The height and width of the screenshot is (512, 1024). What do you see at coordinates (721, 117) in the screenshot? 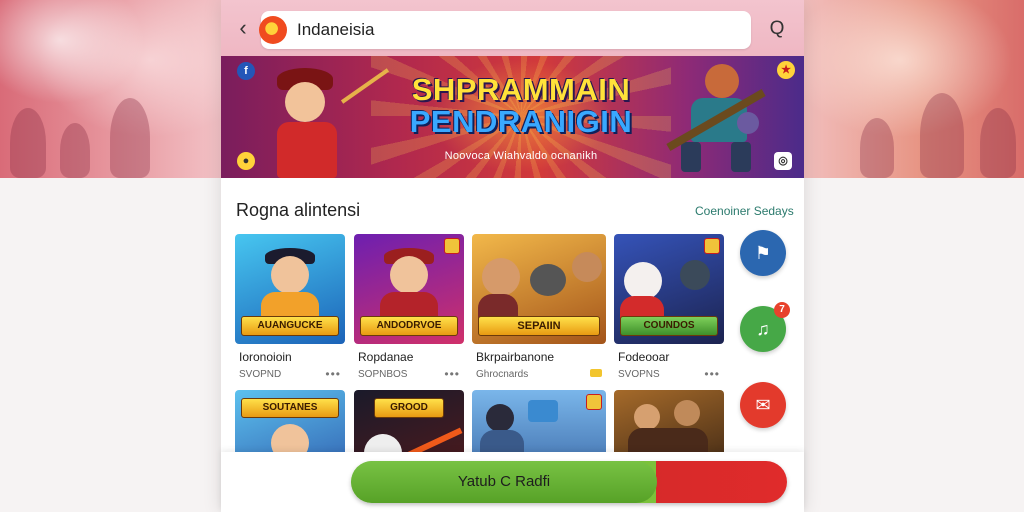
I see `banner-hero-right` at bounding box center [721, 117].